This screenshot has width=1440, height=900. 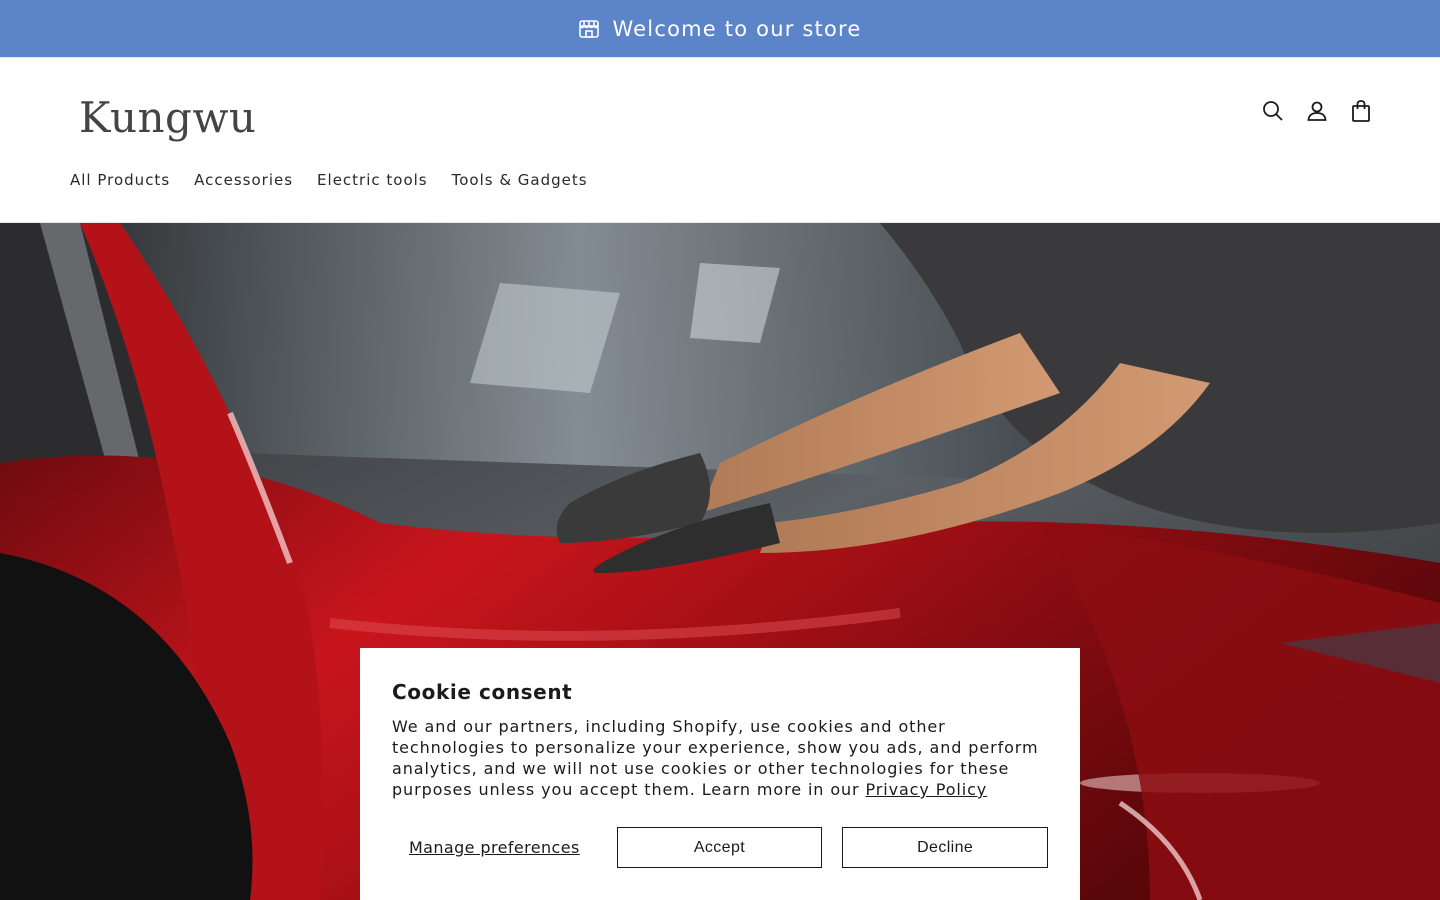 I want to click on store-logo: Kungwu, so click(x=167, y=117).